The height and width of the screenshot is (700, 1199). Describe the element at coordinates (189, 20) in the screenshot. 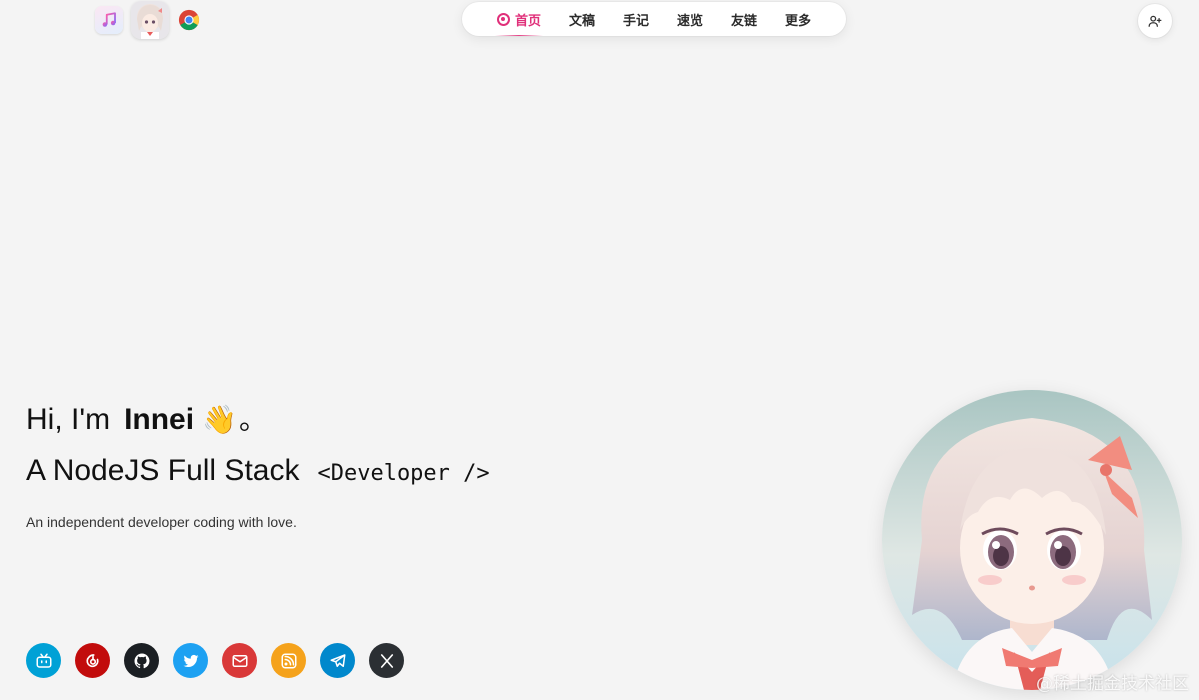

I see `chrome-app-icon` at that location.